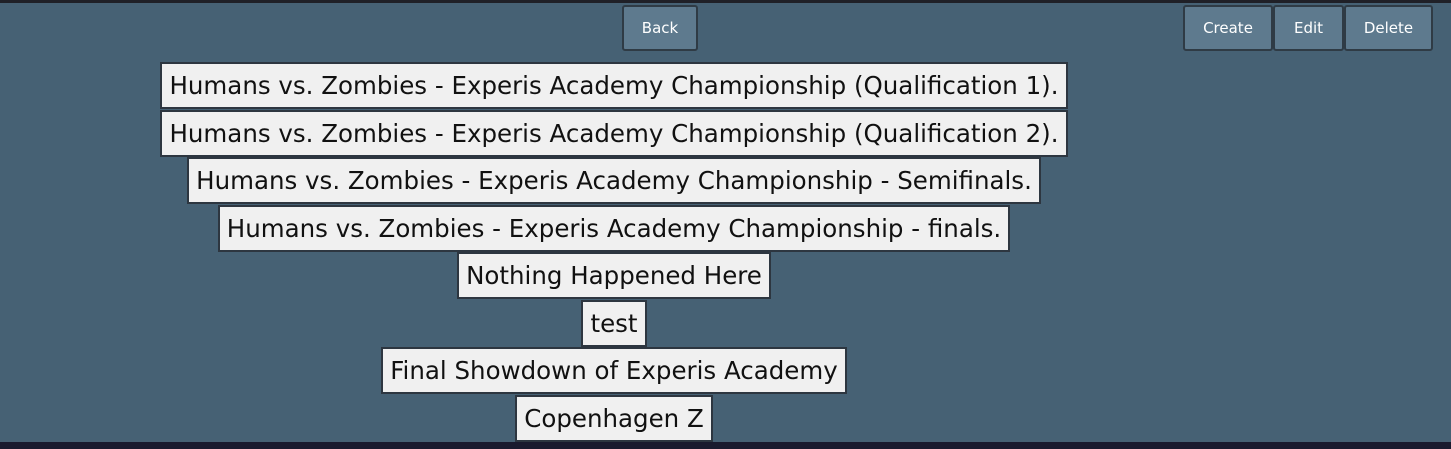 Image resolution: width=1451 pixels, height=449 pixels. I want to click on game-list-item: Nothing Happened Here, so click(614, 275).